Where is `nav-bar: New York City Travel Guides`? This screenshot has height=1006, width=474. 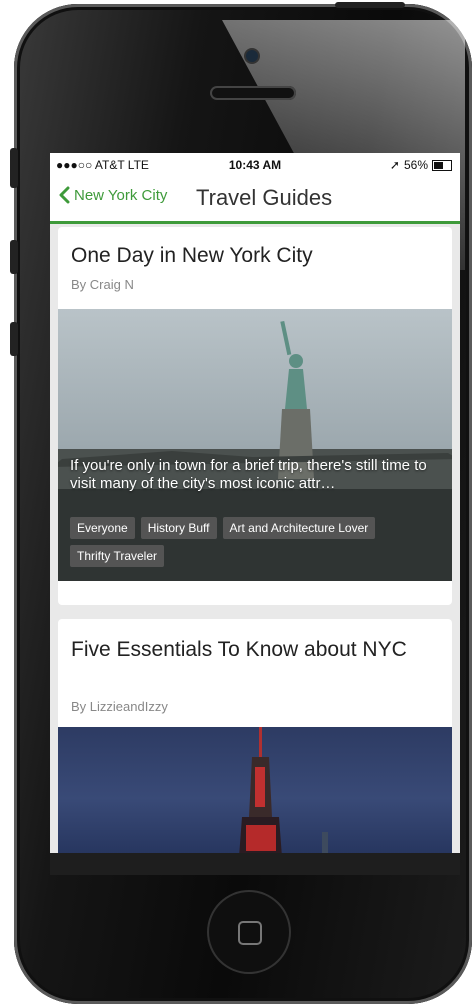 nav-bar: New York City Travel Guides is located at coordinates (255, 200).